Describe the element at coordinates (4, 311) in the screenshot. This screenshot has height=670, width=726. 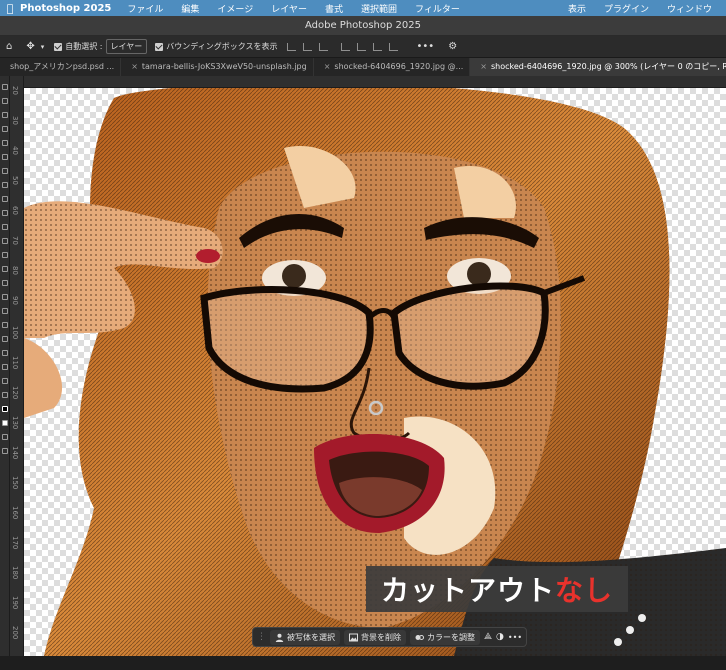
I see `type-tool-icon` at that location.